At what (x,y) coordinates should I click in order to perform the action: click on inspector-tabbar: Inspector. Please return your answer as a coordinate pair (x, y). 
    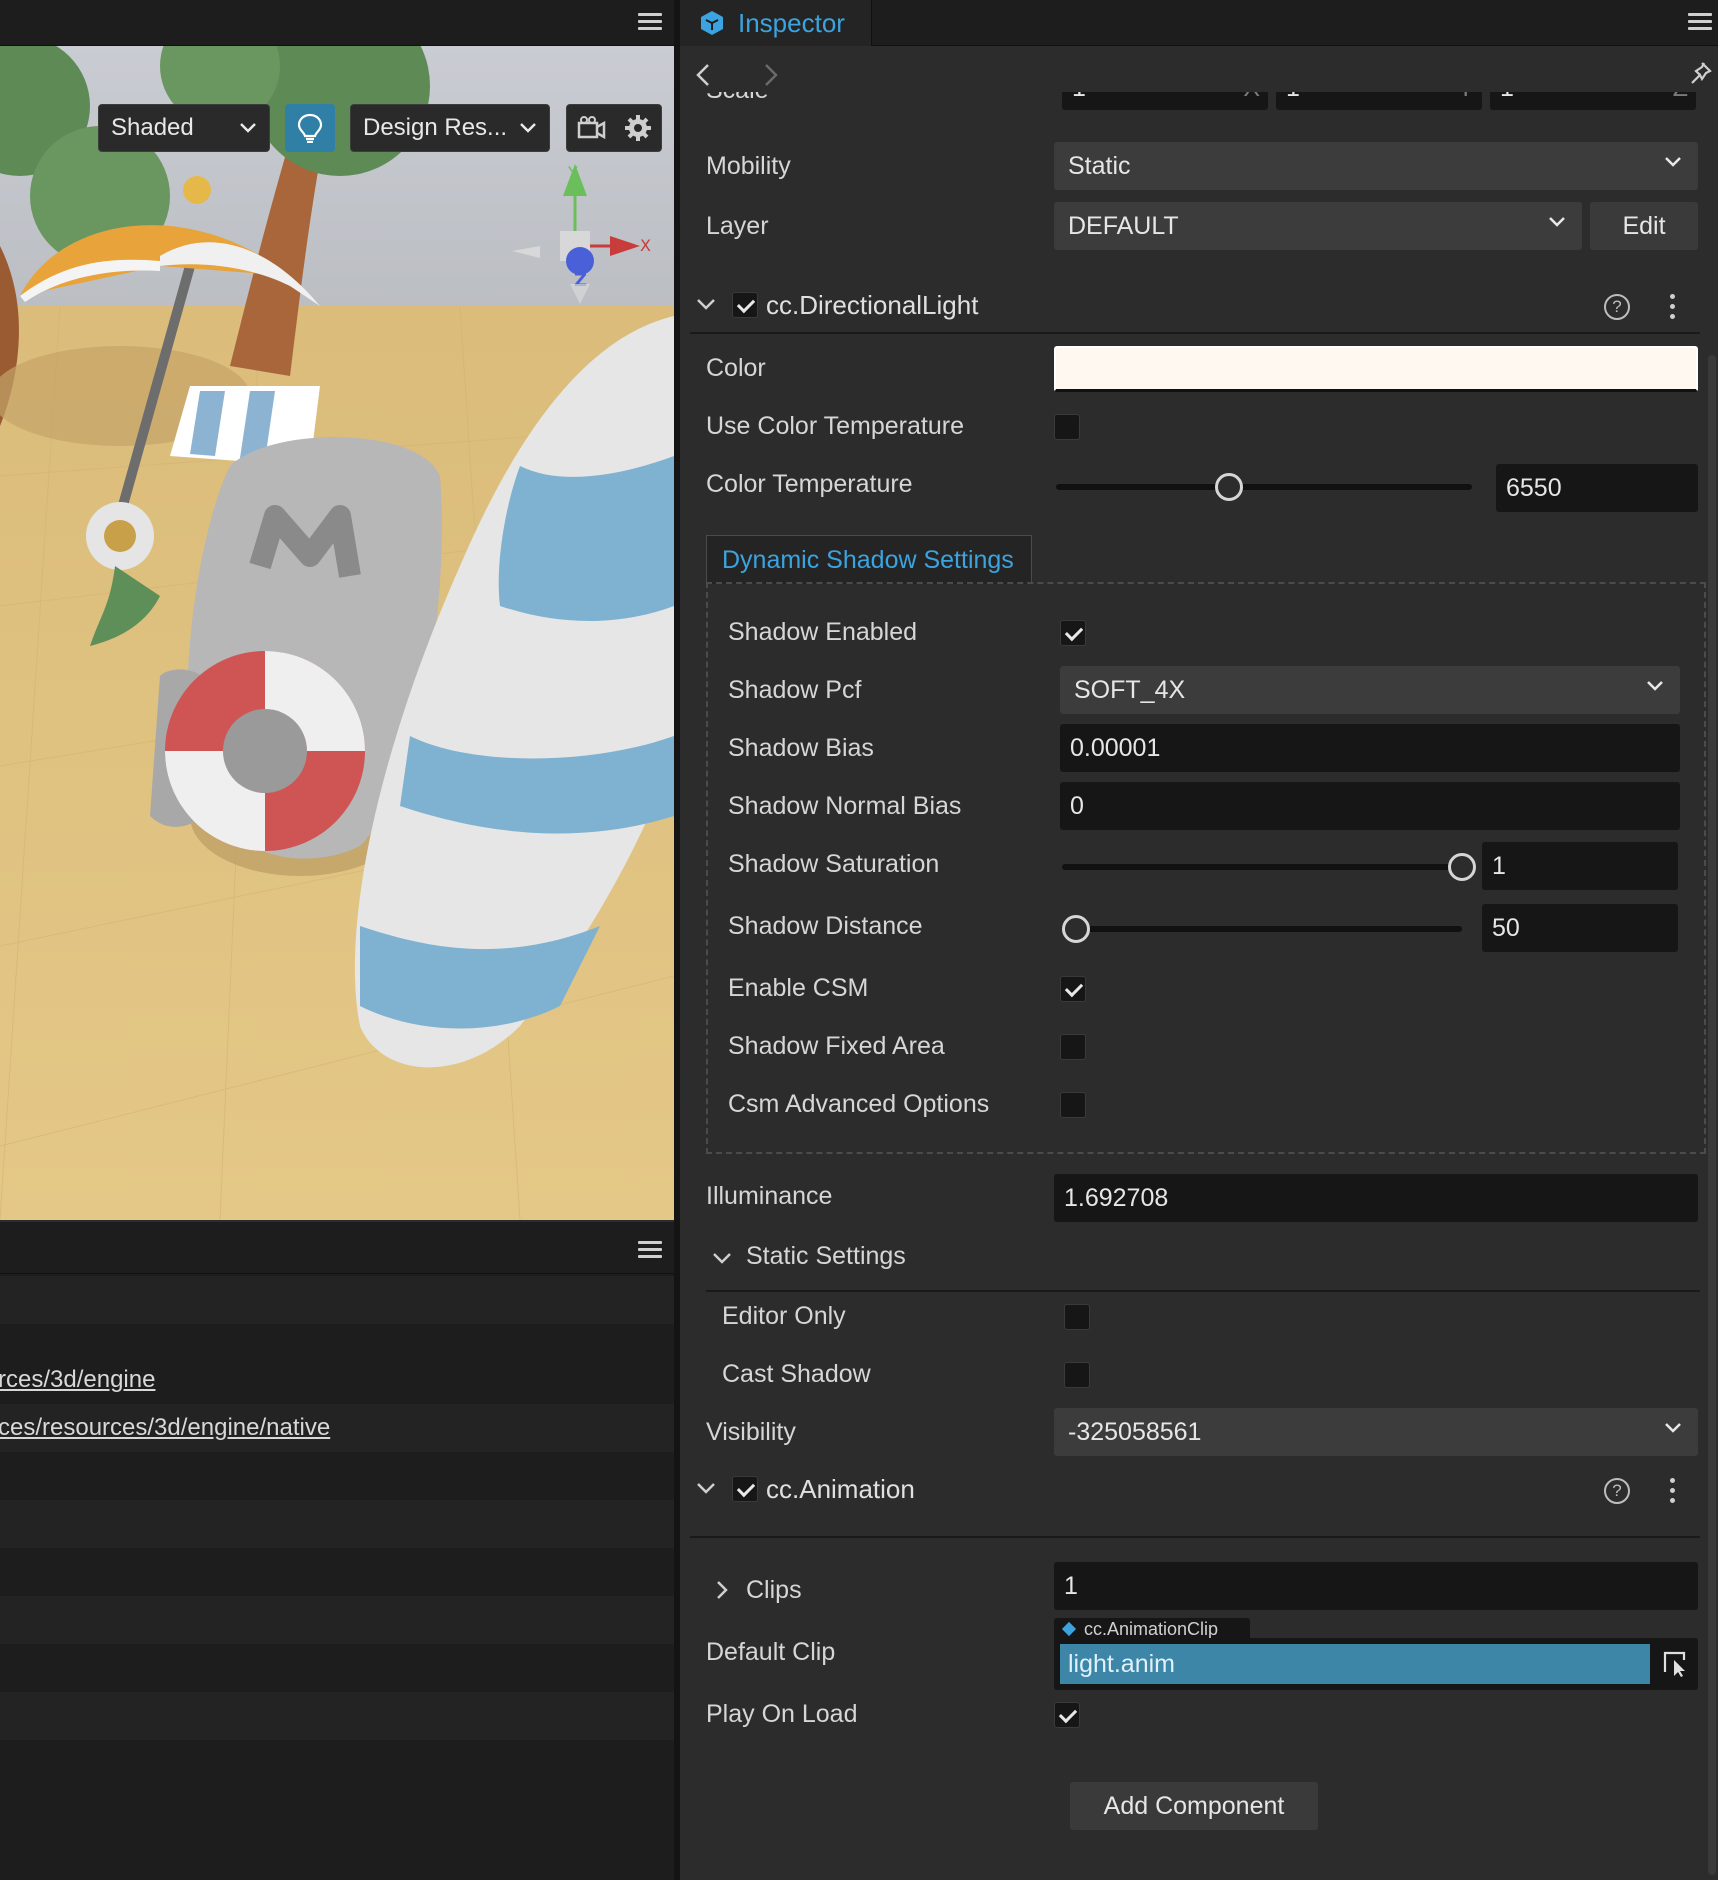
    Looking at the image, I should click on (1199, 23).